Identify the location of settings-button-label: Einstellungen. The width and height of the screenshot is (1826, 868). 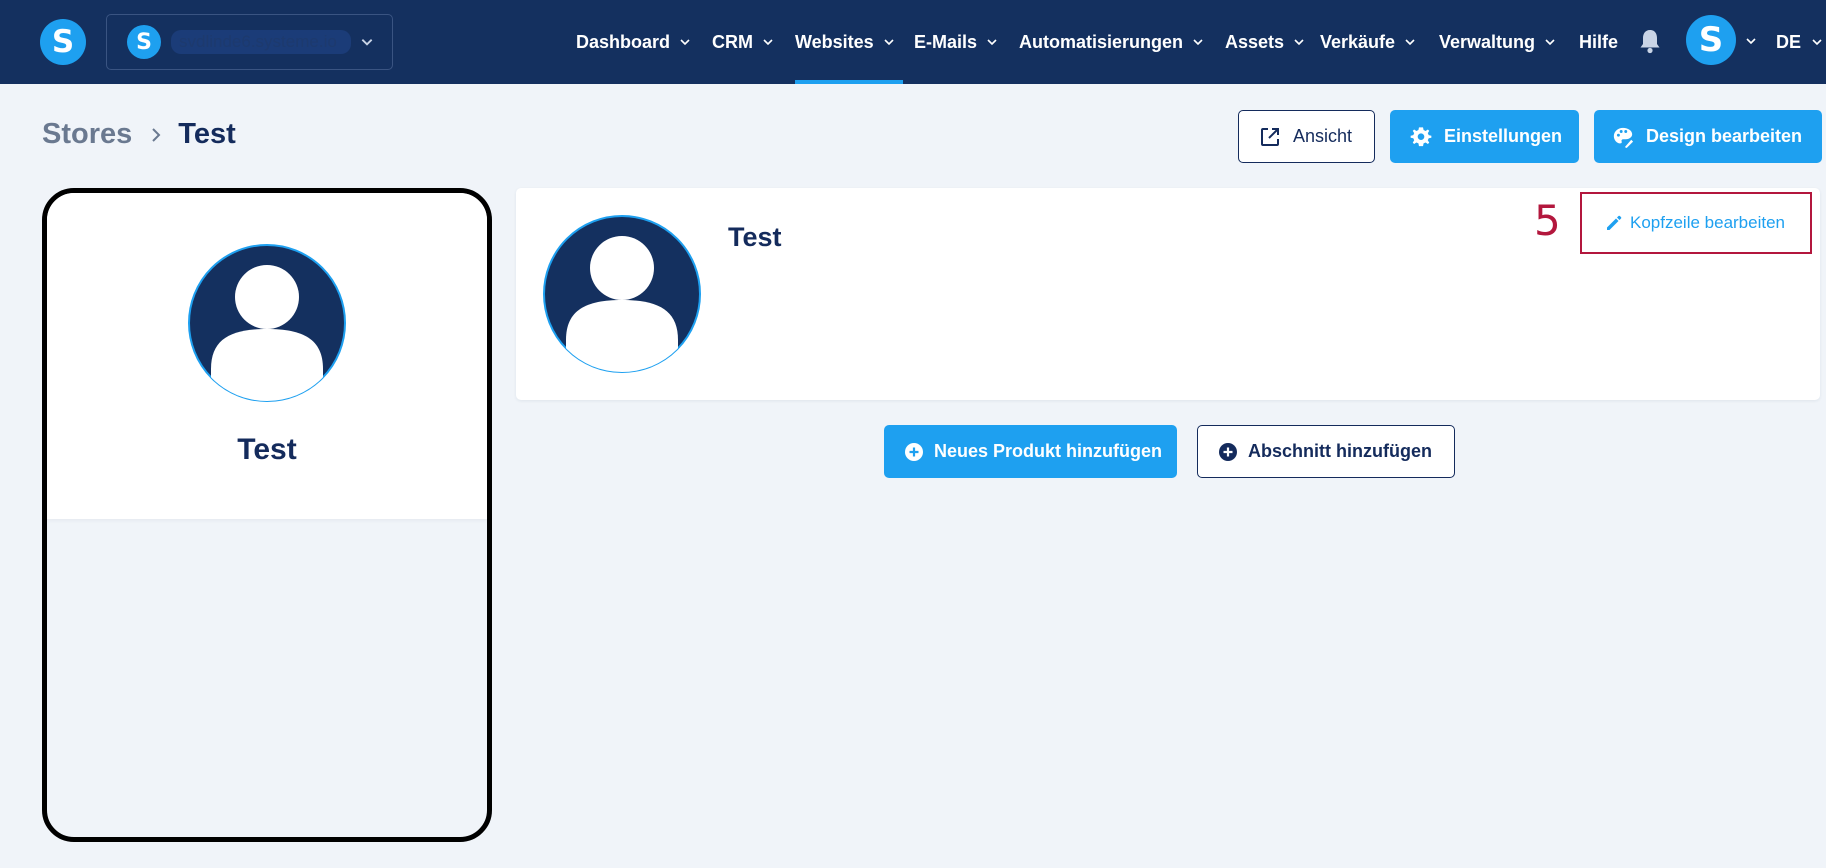
(1503, 136).